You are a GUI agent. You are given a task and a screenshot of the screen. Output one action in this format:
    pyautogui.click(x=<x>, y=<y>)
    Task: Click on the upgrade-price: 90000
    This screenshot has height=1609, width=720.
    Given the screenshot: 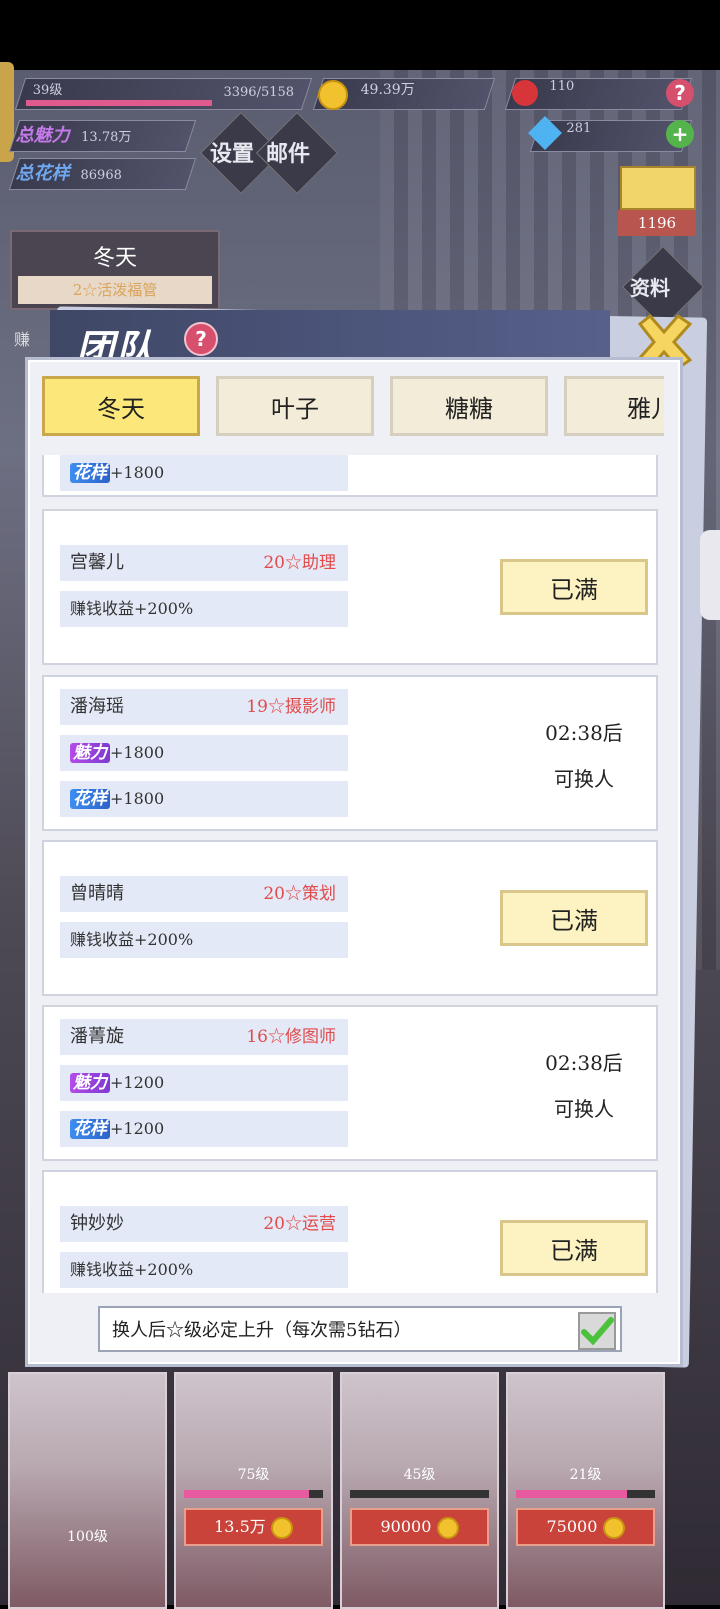 What is the action you would take?
    pyautogui.click(x=406, y=1526)
    